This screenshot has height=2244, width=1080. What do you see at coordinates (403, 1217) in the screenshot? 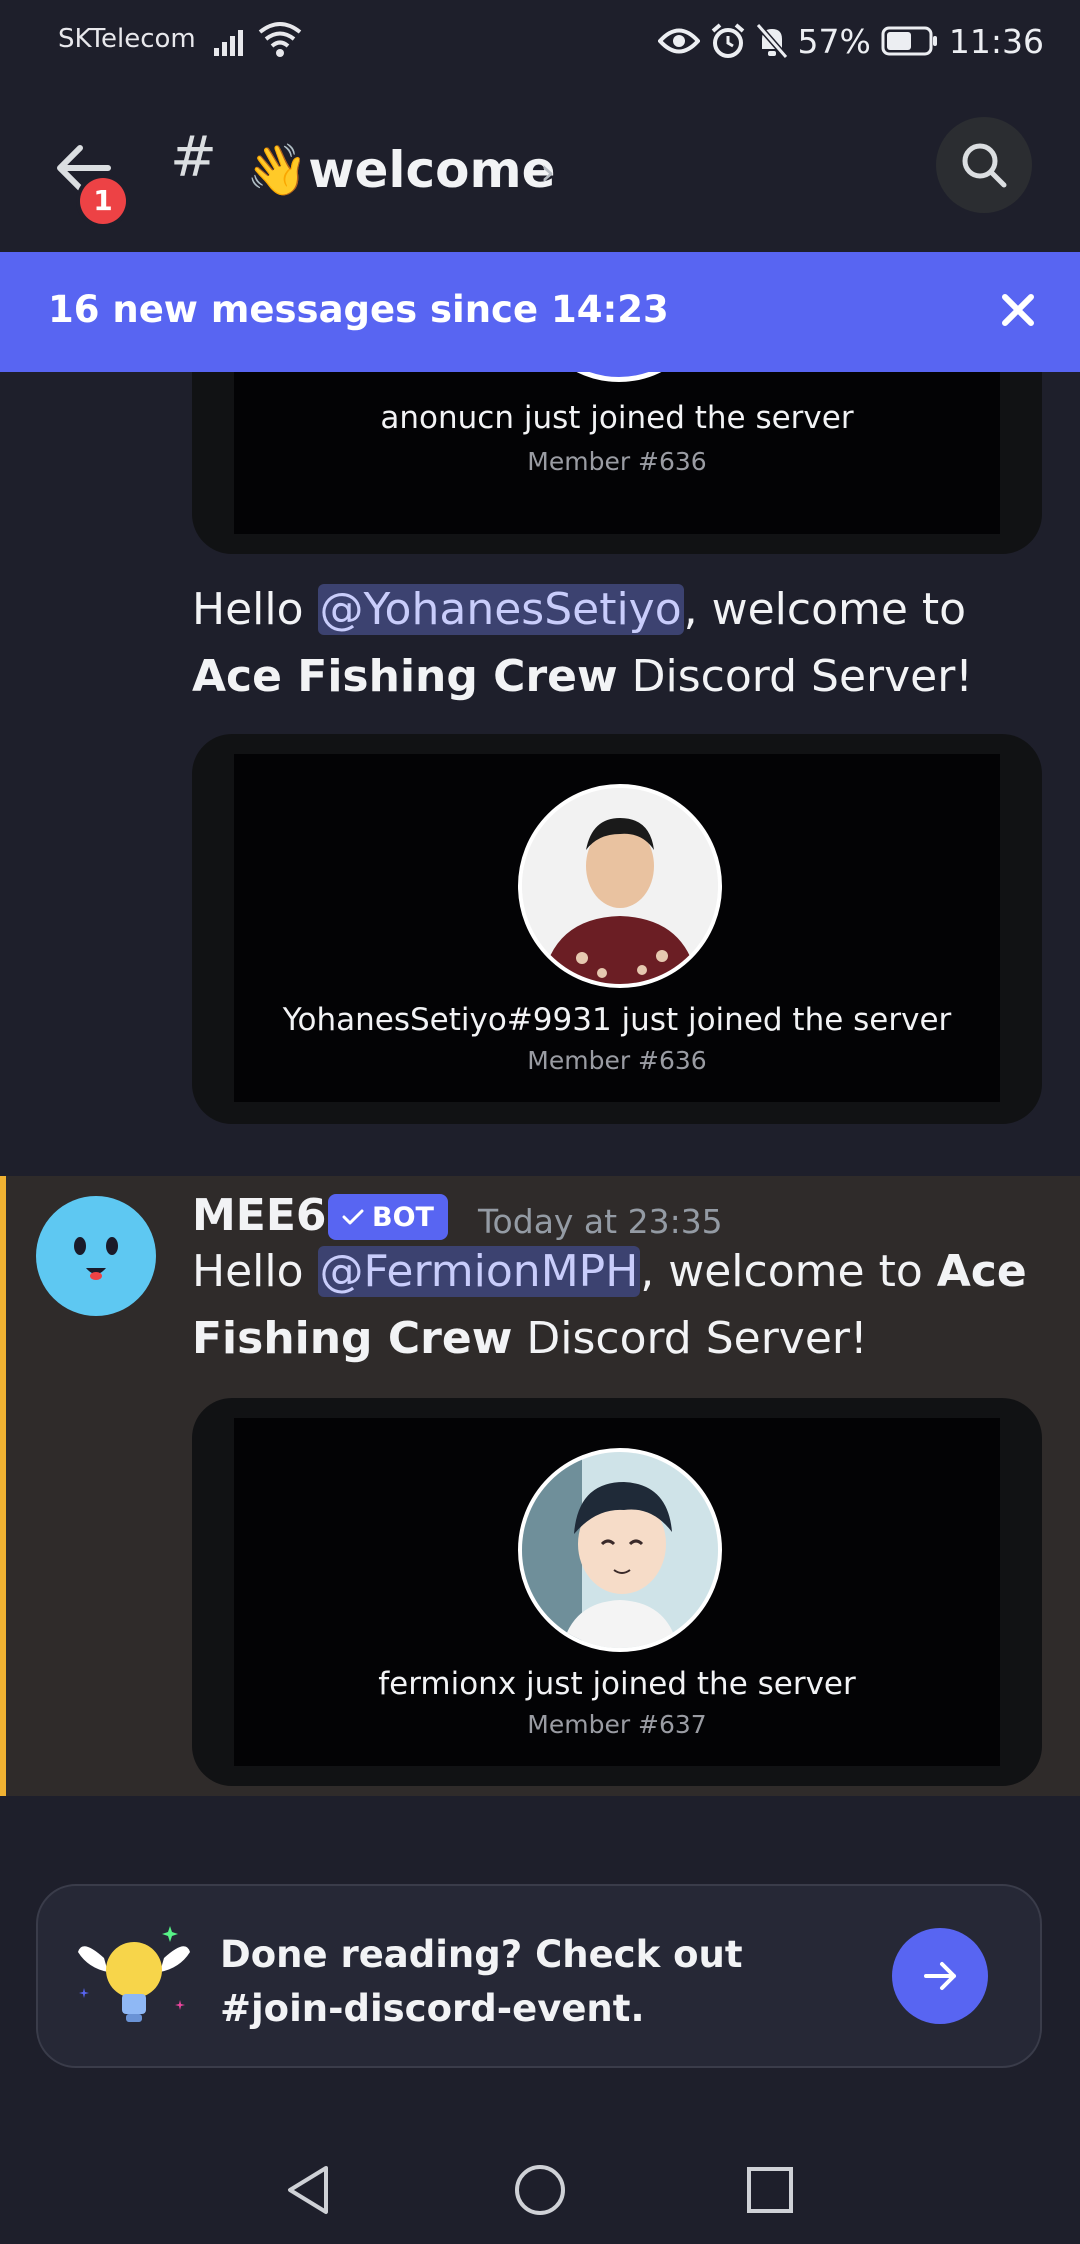
I see `bot-tag-label: BOT` at bounding box center [403, 1217].